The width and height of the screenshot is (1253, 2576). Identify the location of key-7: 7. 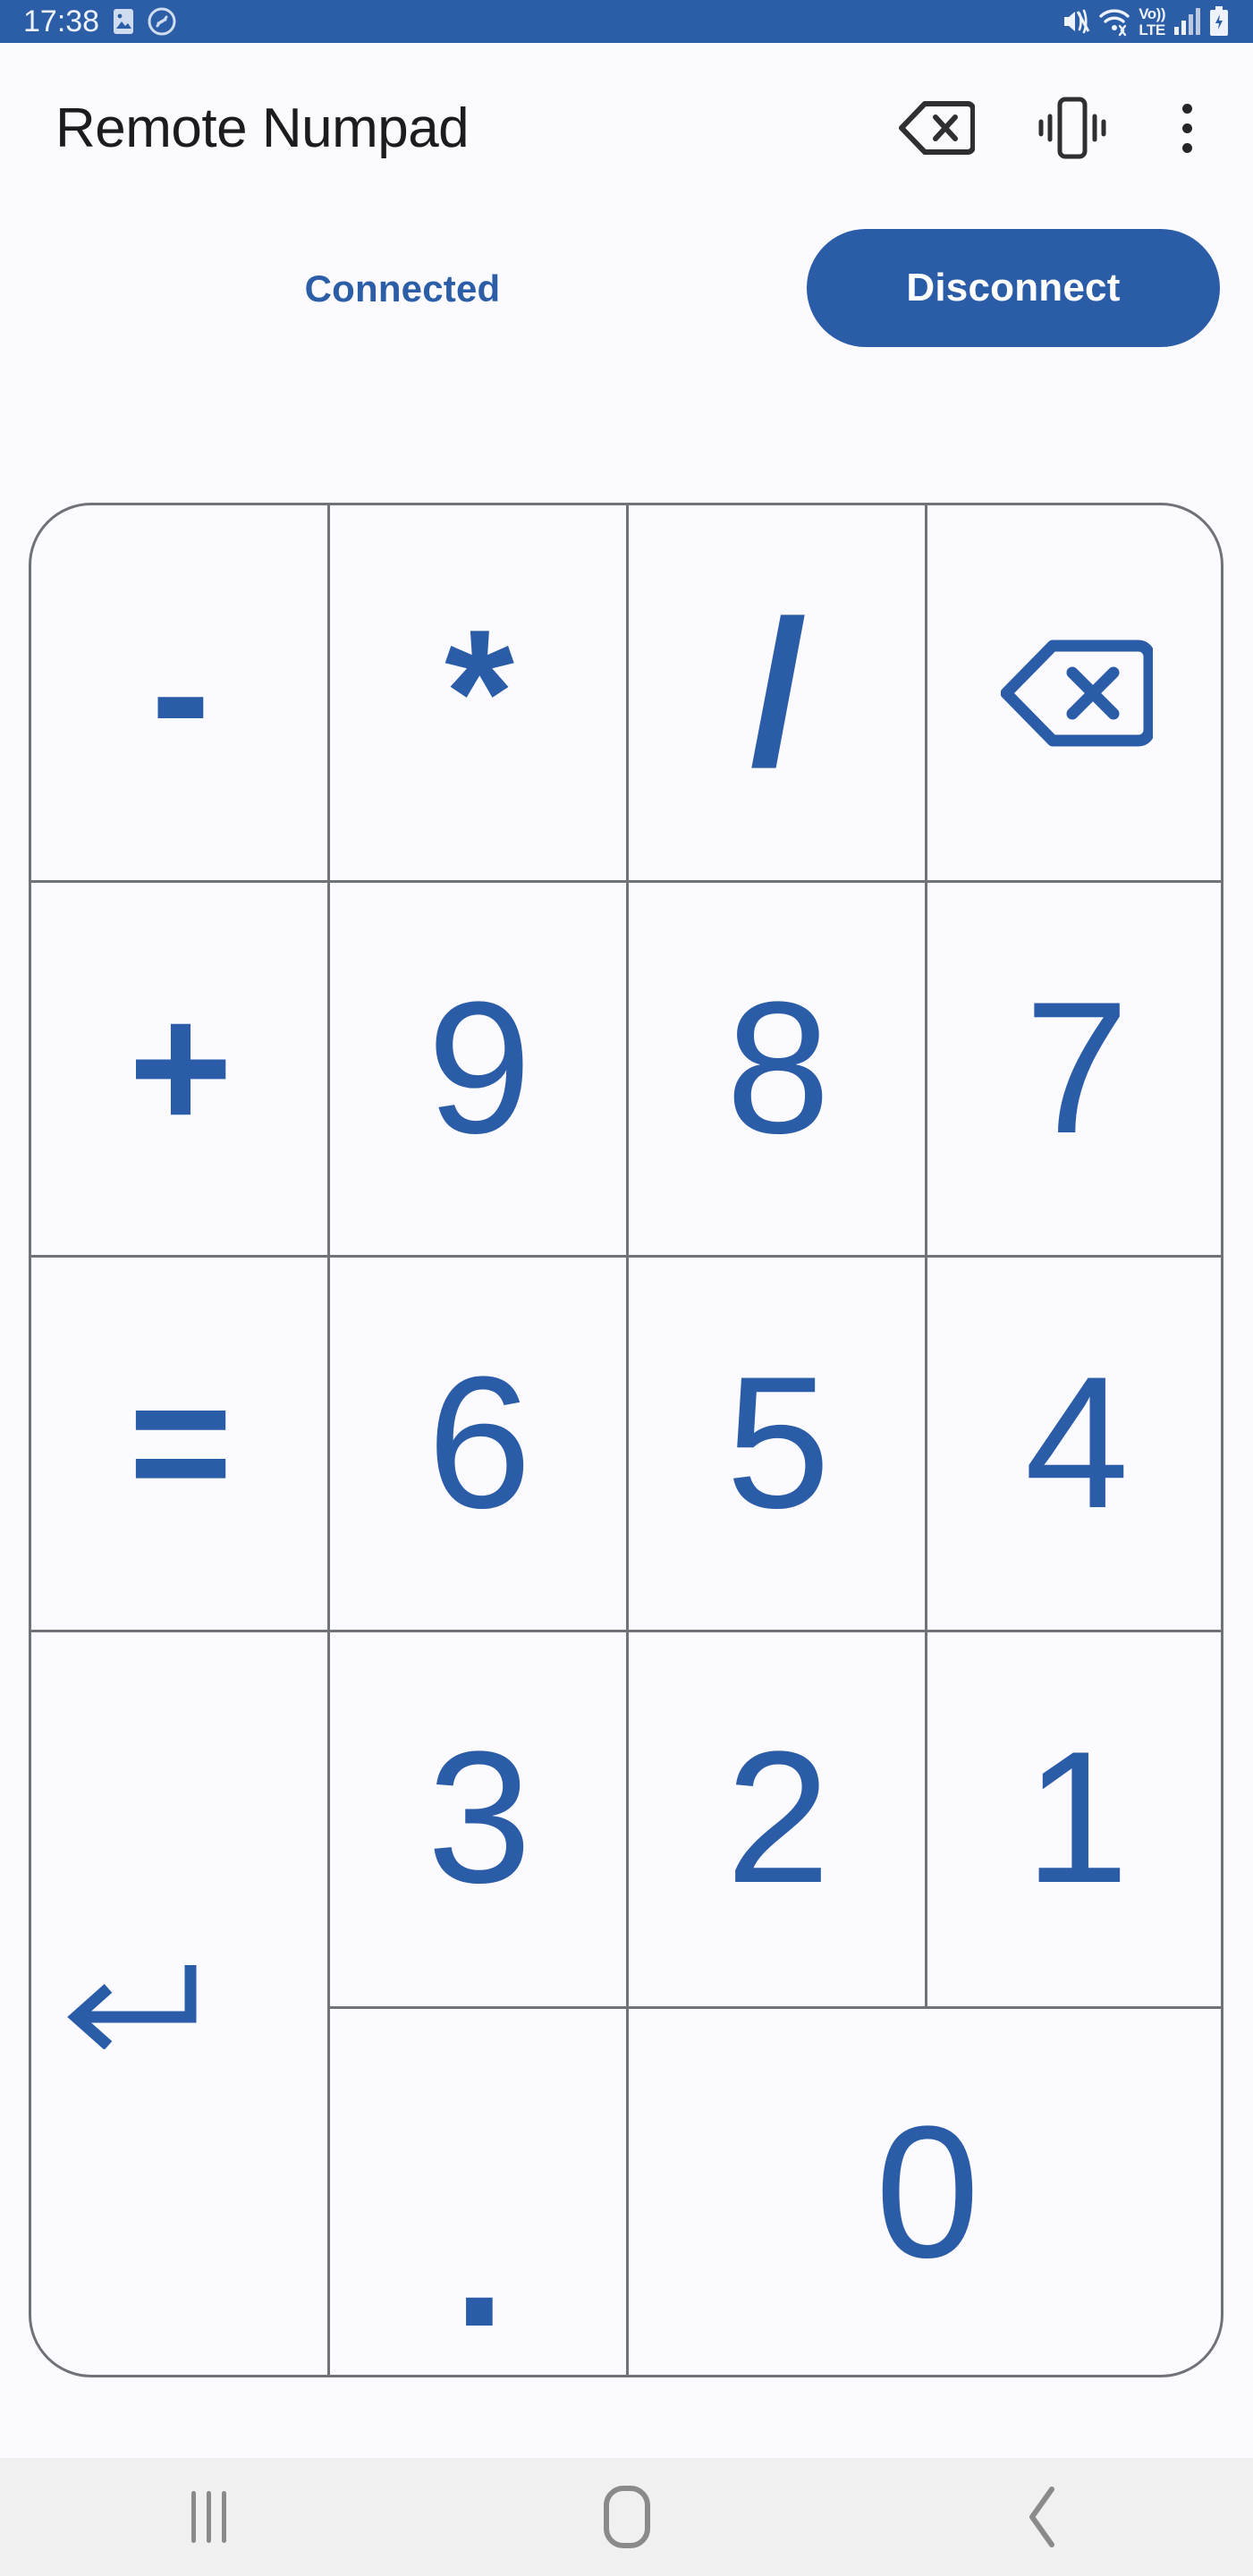
(1074, 1067).